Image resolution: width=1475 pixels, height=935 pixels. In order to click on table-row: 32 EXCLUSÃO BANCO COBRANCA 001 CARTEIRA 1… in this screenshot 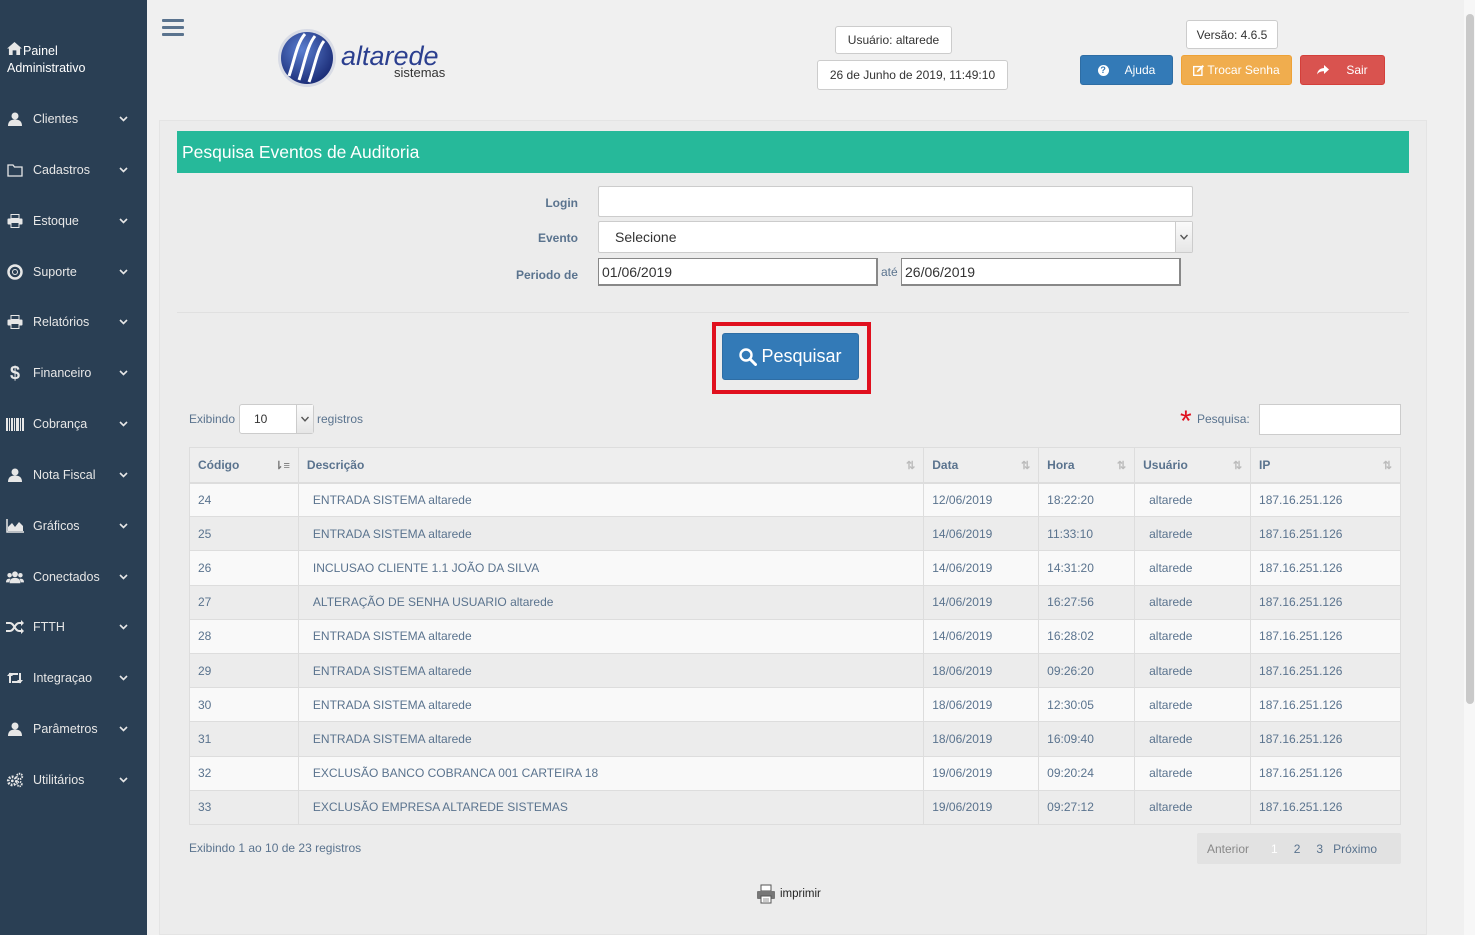, I will do `click(795, 773)`.